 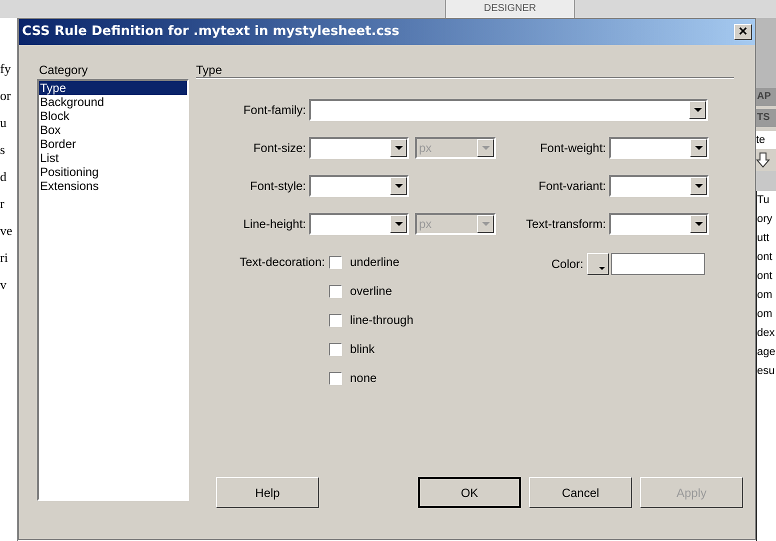 What do you see at coordinates (766, 333) in the screenshot?
I see `file-name-fragment: dex` at bounding box center [766, 333].